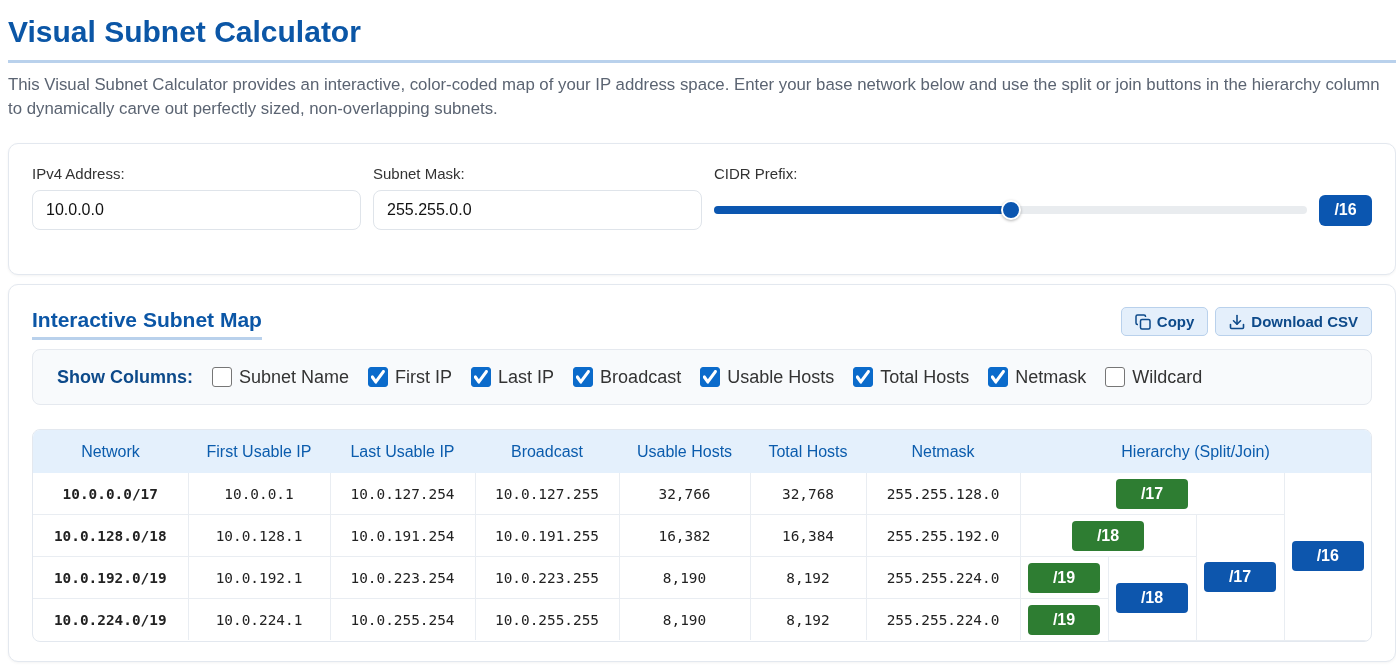 The width and height of the screenshot is (1396, 670). I want to click on ipv4-address-field: 10.0.0.0, so click(196, 210).